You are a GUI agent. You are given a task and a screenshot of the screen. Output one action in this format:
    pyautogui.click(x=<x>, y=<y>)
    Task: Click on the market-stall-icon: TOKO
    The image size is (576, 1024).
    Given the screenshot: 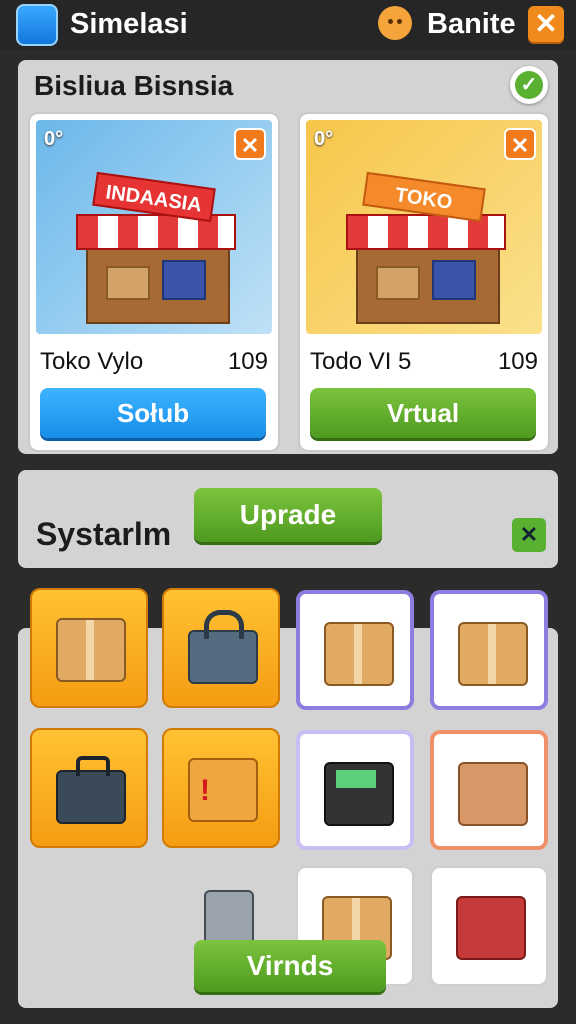 What is the action you would take?
    pyautogui.click(x=426, y=247)
    